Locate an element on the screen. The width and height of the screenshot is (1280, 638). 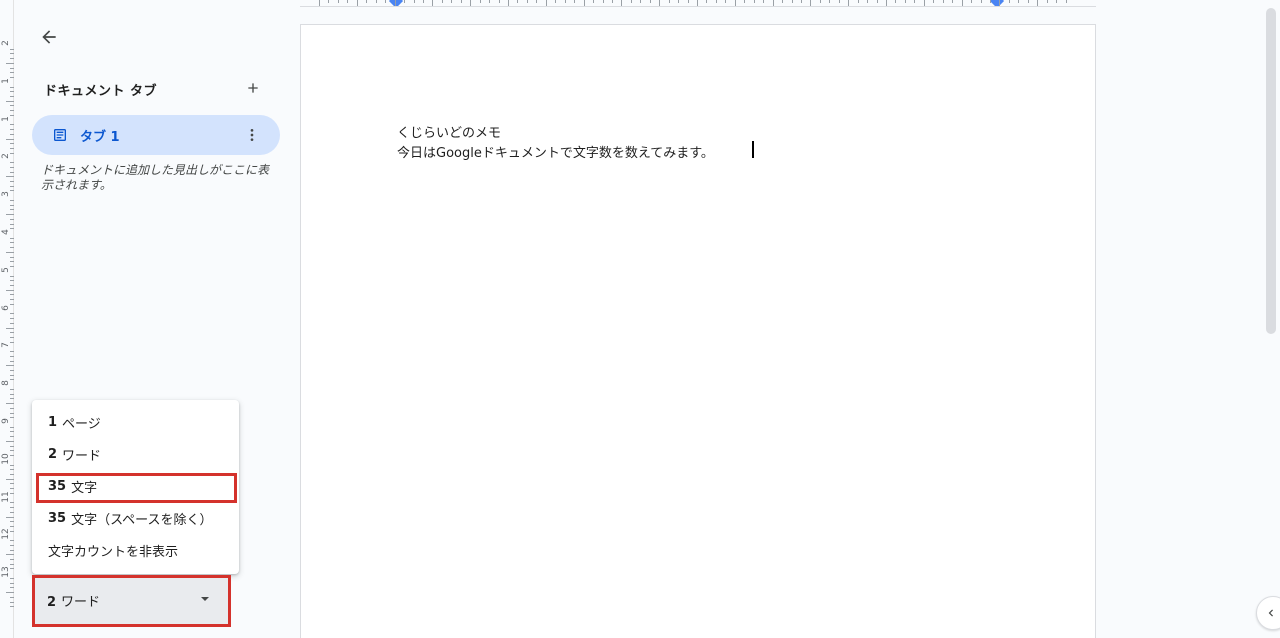
menu-item-pages: 1 ページ is located at coordinates (135, 422).